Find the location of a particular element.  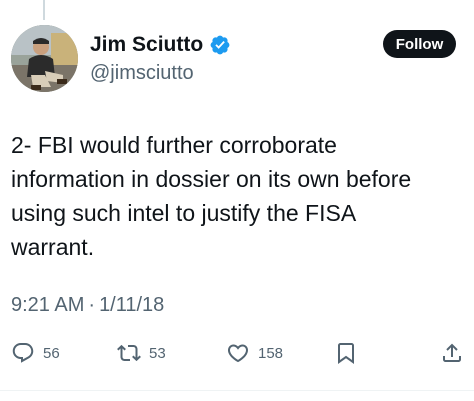

share-icon is located at coordinates (452, 352).